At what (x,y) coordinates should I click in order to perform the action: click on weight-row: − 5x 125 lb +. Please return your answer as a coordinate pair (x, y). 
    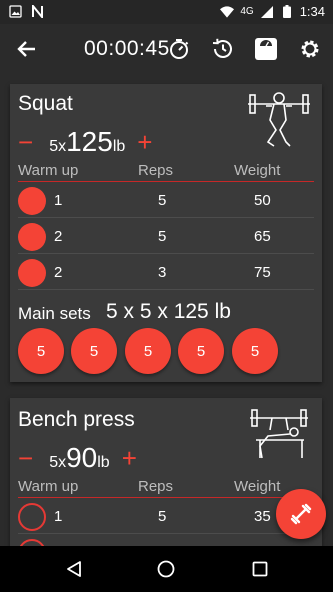
    Looking at the image, I should click on (85, 142).